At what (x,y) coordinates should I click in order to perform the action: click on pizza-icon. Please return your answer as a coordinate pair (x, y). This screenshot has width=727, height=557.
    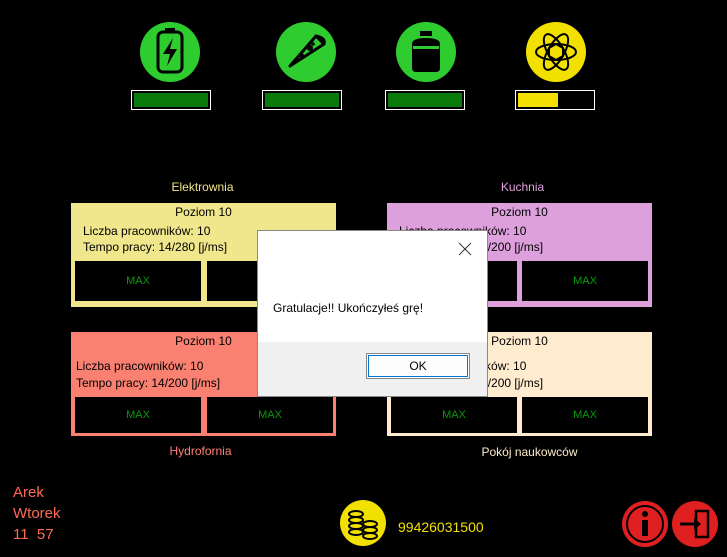
    Looking at the image, I should click on (306, 52).